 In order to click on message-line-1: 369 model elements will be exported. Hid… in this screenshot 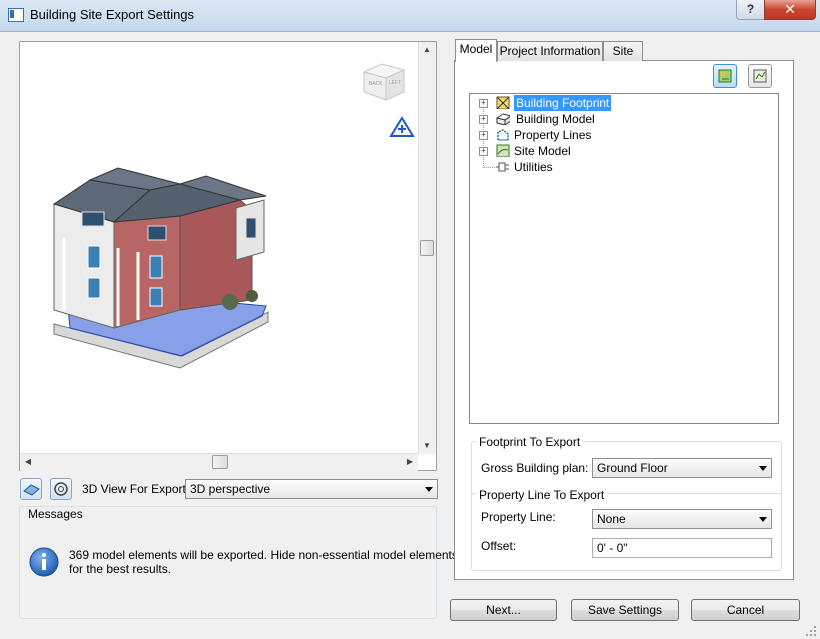, I will do `click(263, 555)`.